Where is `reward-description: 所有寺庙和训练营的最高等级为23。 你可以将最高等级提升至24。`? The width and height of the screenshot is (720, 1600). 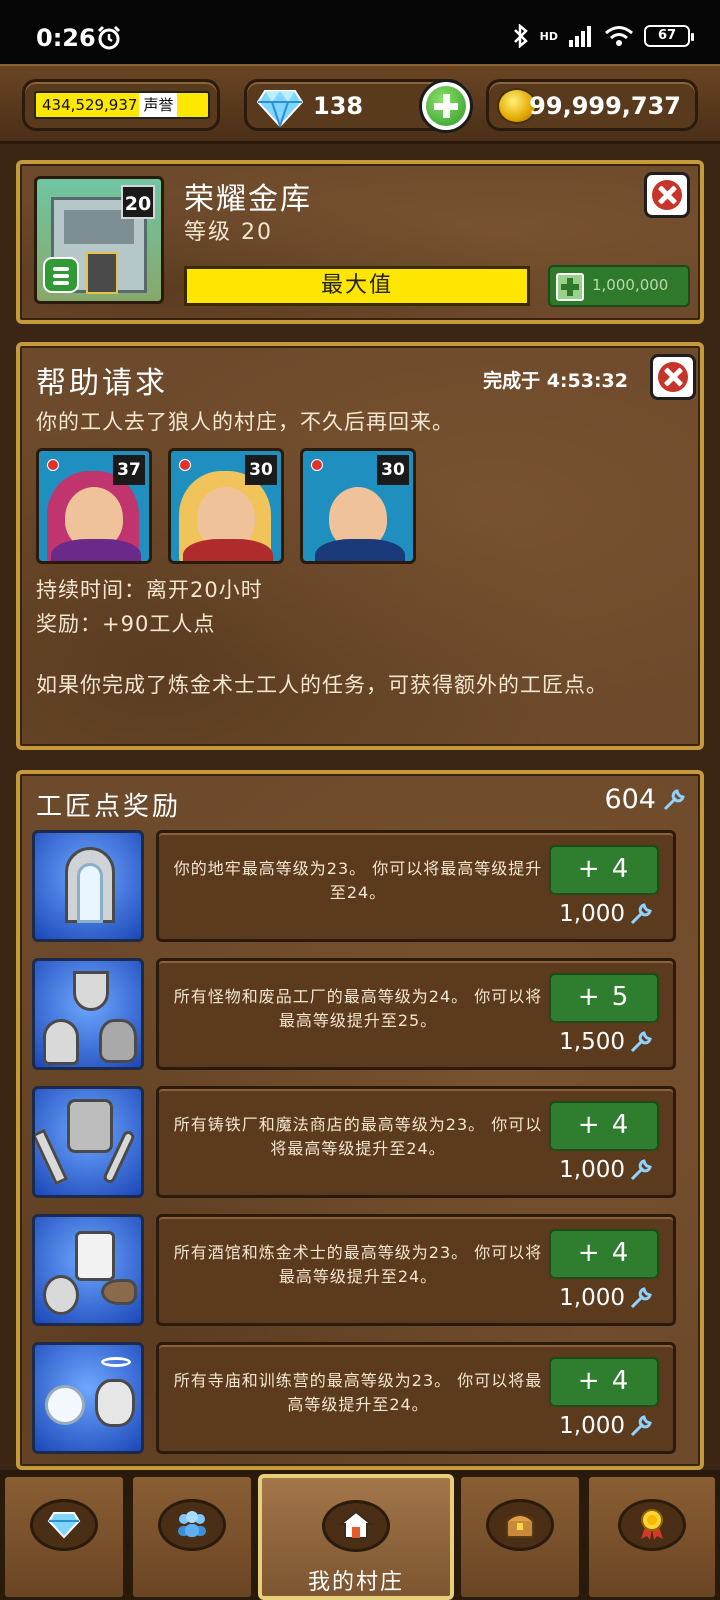
reward-description: 所有寺庙和训练营的最高等级为23。 你可以将最高等级提升至24。 is located at coordinates (358, 1392).